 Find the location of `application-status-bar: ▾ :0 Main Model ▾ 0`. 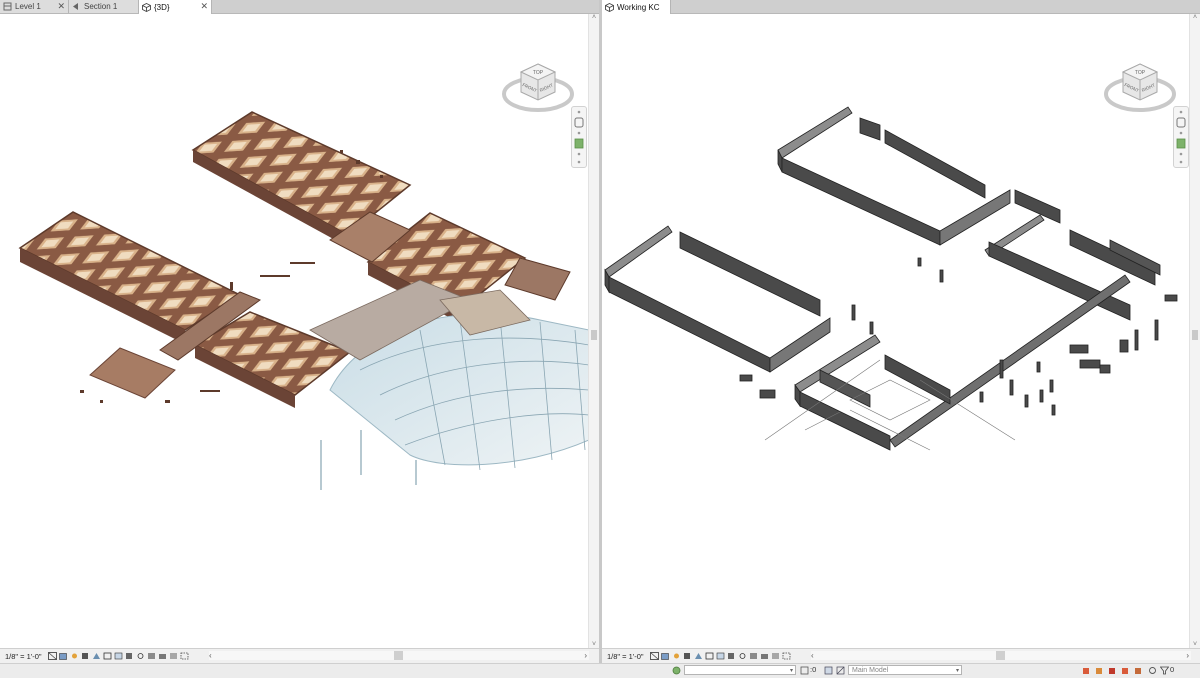

application-status-bar: ▾ :0 Main Model ▾ 0 is located at coordinates (600, 670).